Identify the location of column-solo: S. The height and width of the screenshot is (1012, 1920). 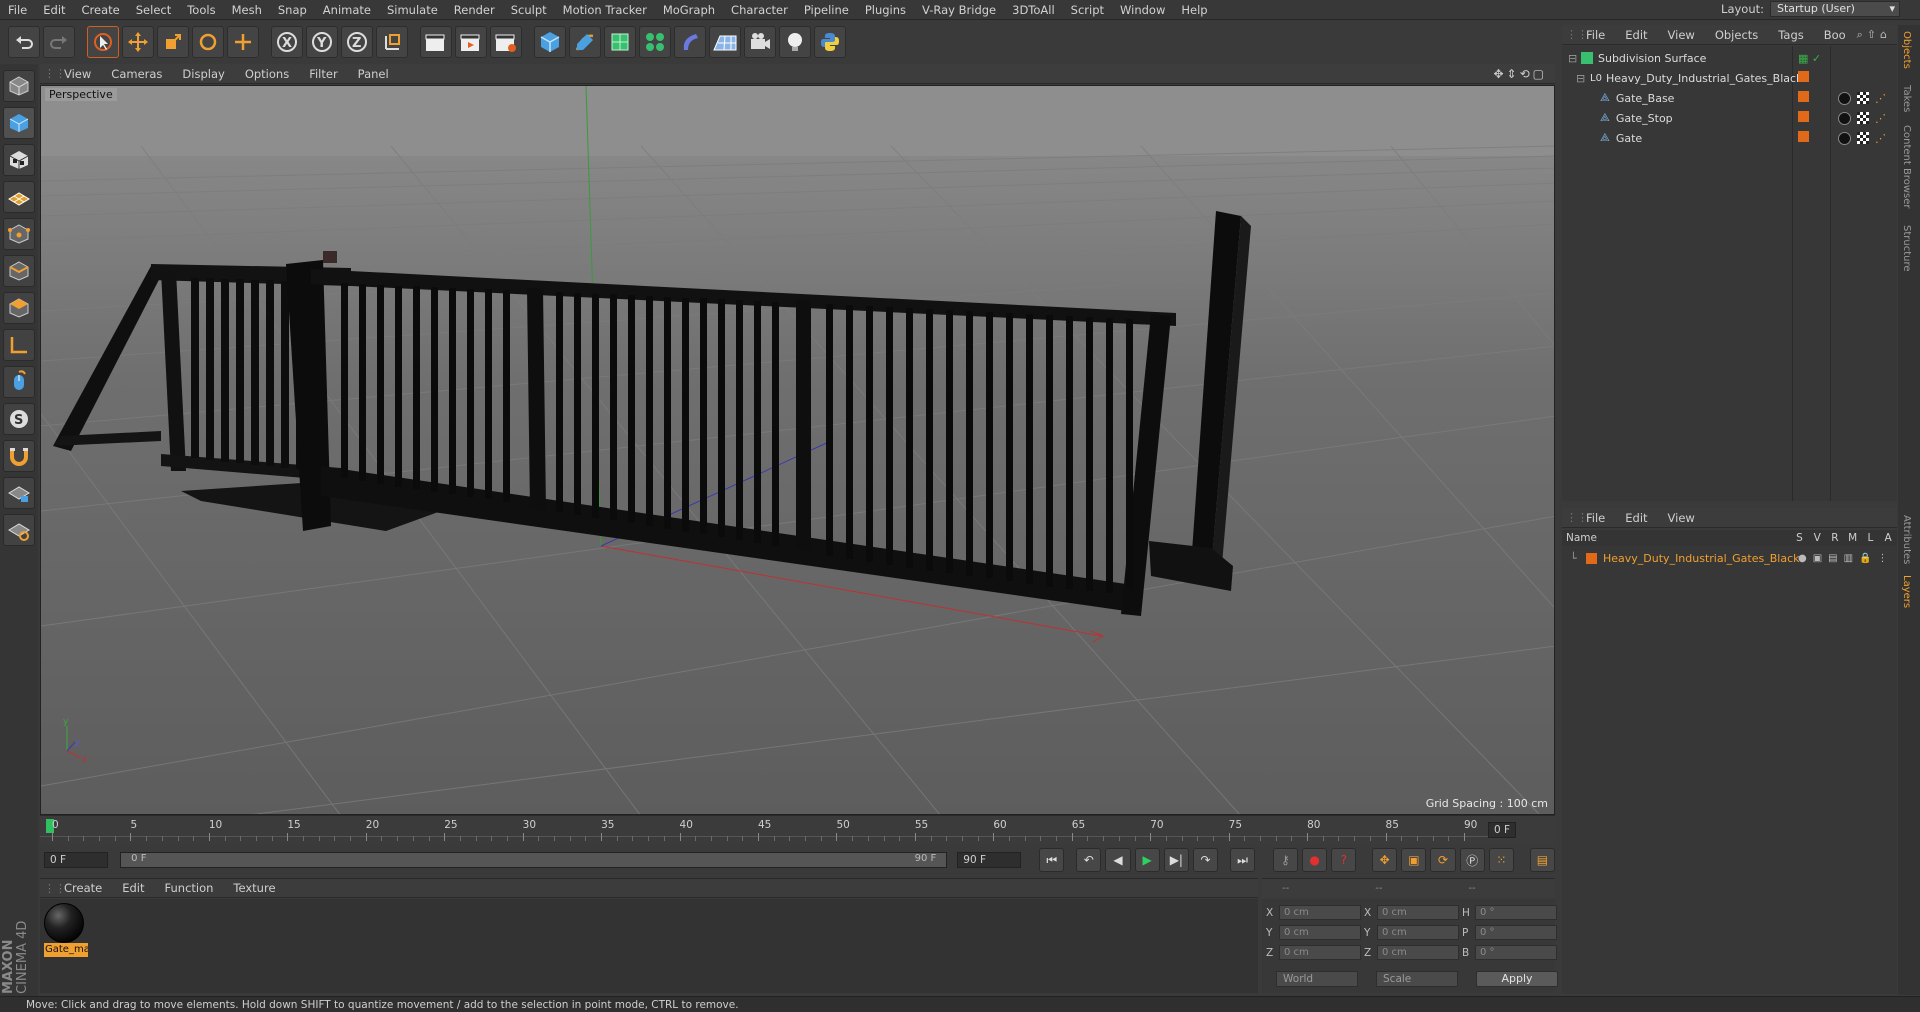
(1800, 538).